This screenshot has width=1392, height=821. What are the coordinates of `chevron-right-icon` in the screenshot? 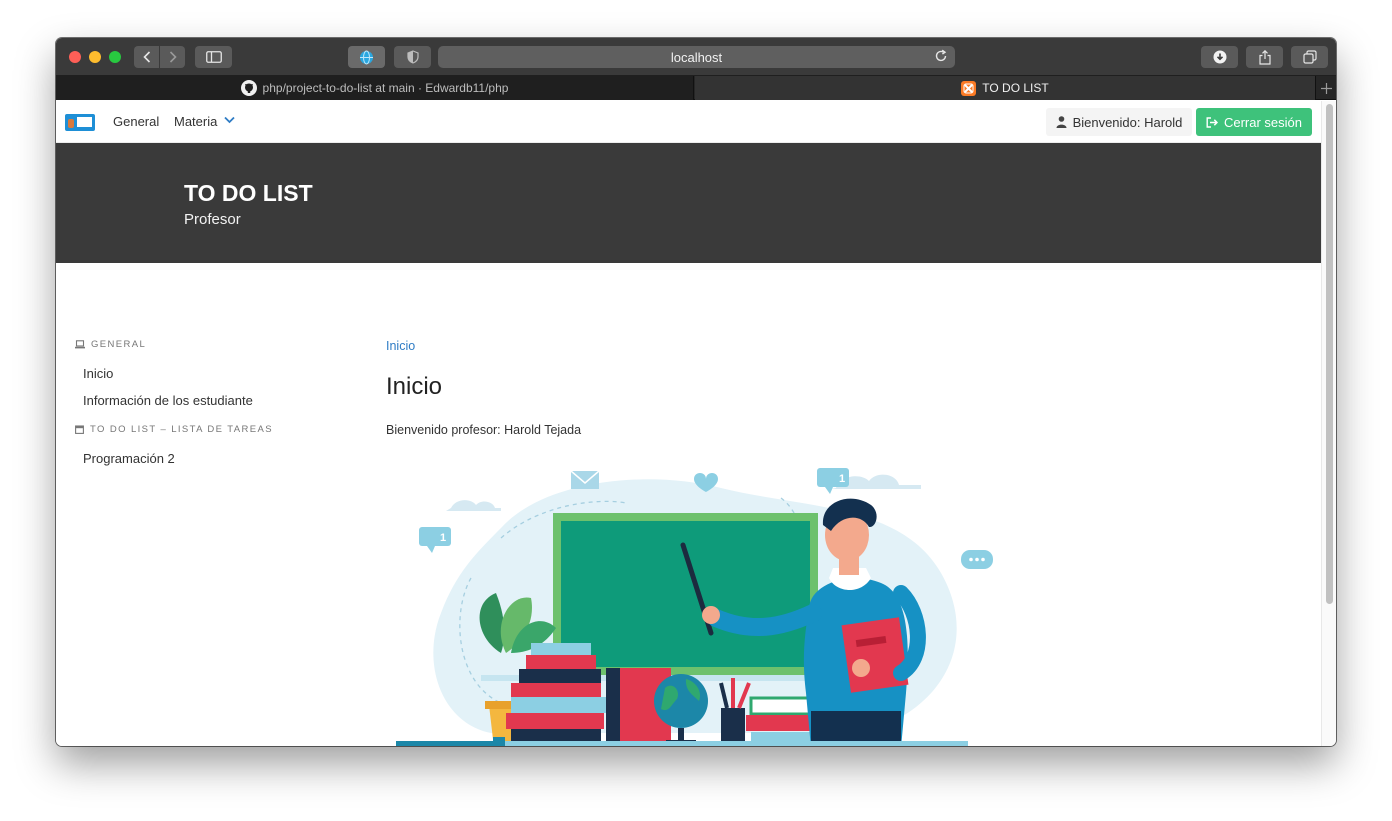 It's located at (173, 57).